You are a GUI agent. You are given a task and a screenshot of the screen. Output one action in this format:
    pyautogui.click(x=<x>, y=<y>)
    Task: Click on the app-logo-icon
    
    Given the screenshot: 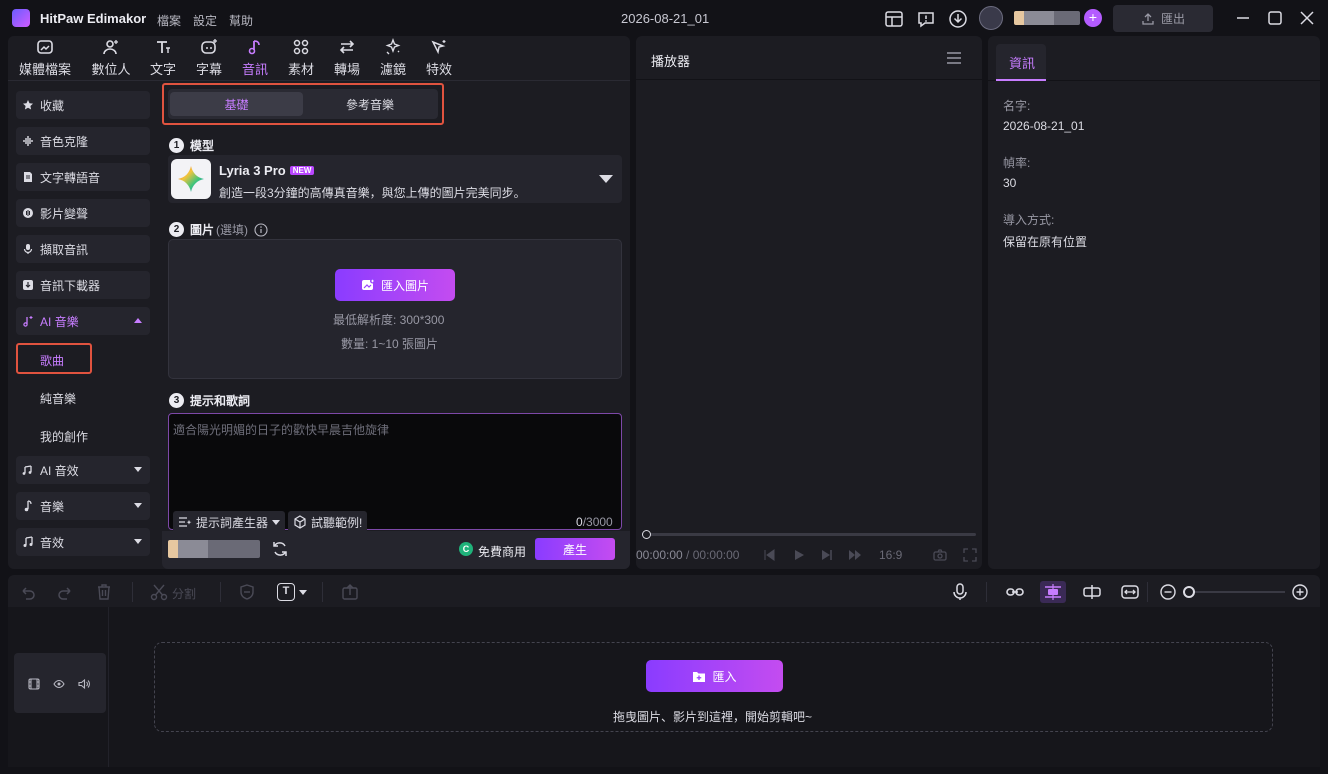 What is the action you would take?
    pyautogui.click(x=21, y=18)
    